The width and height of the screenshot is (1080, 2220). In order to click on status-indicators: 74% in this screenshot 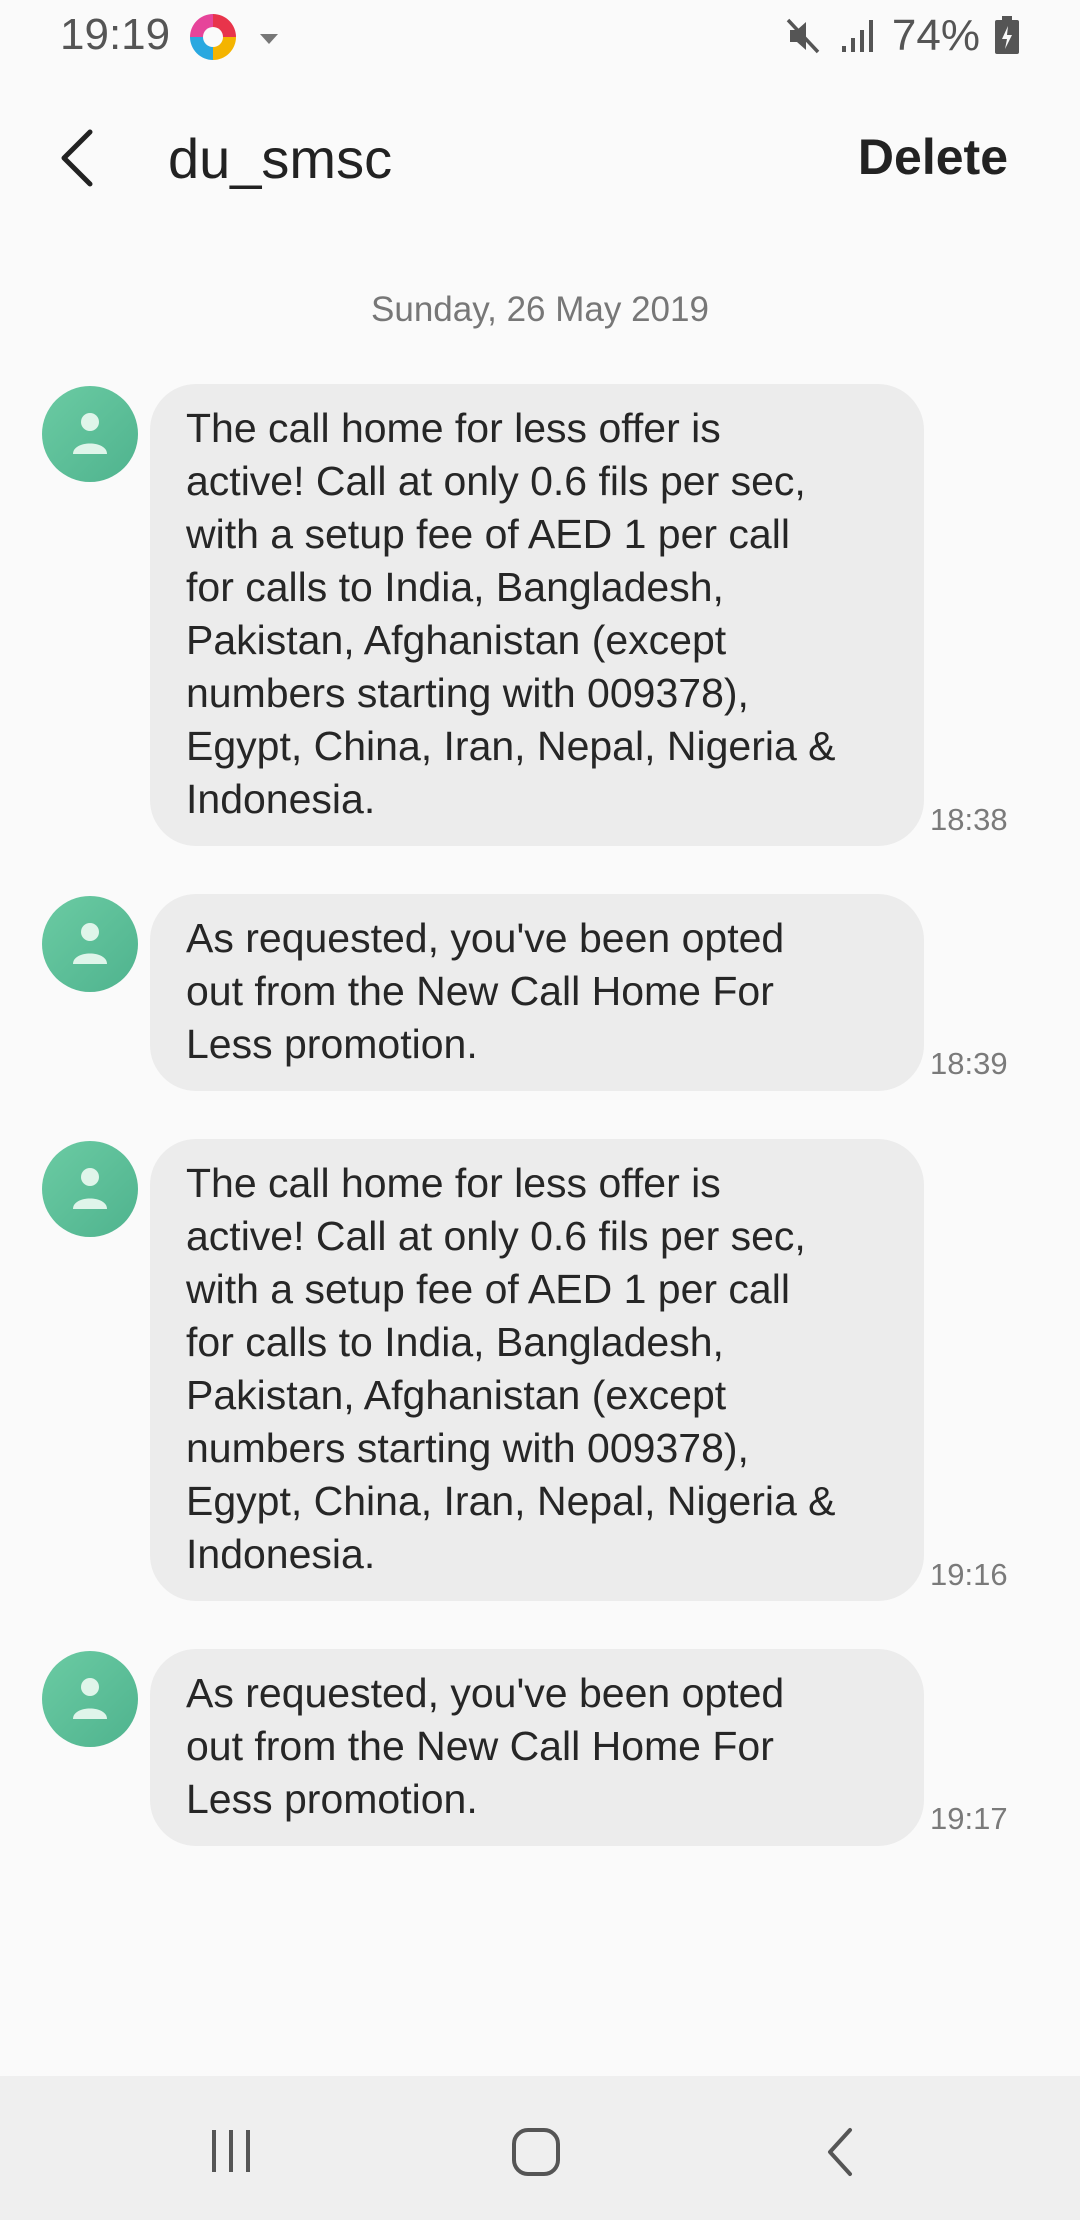, I will do `click(902, 36)`.